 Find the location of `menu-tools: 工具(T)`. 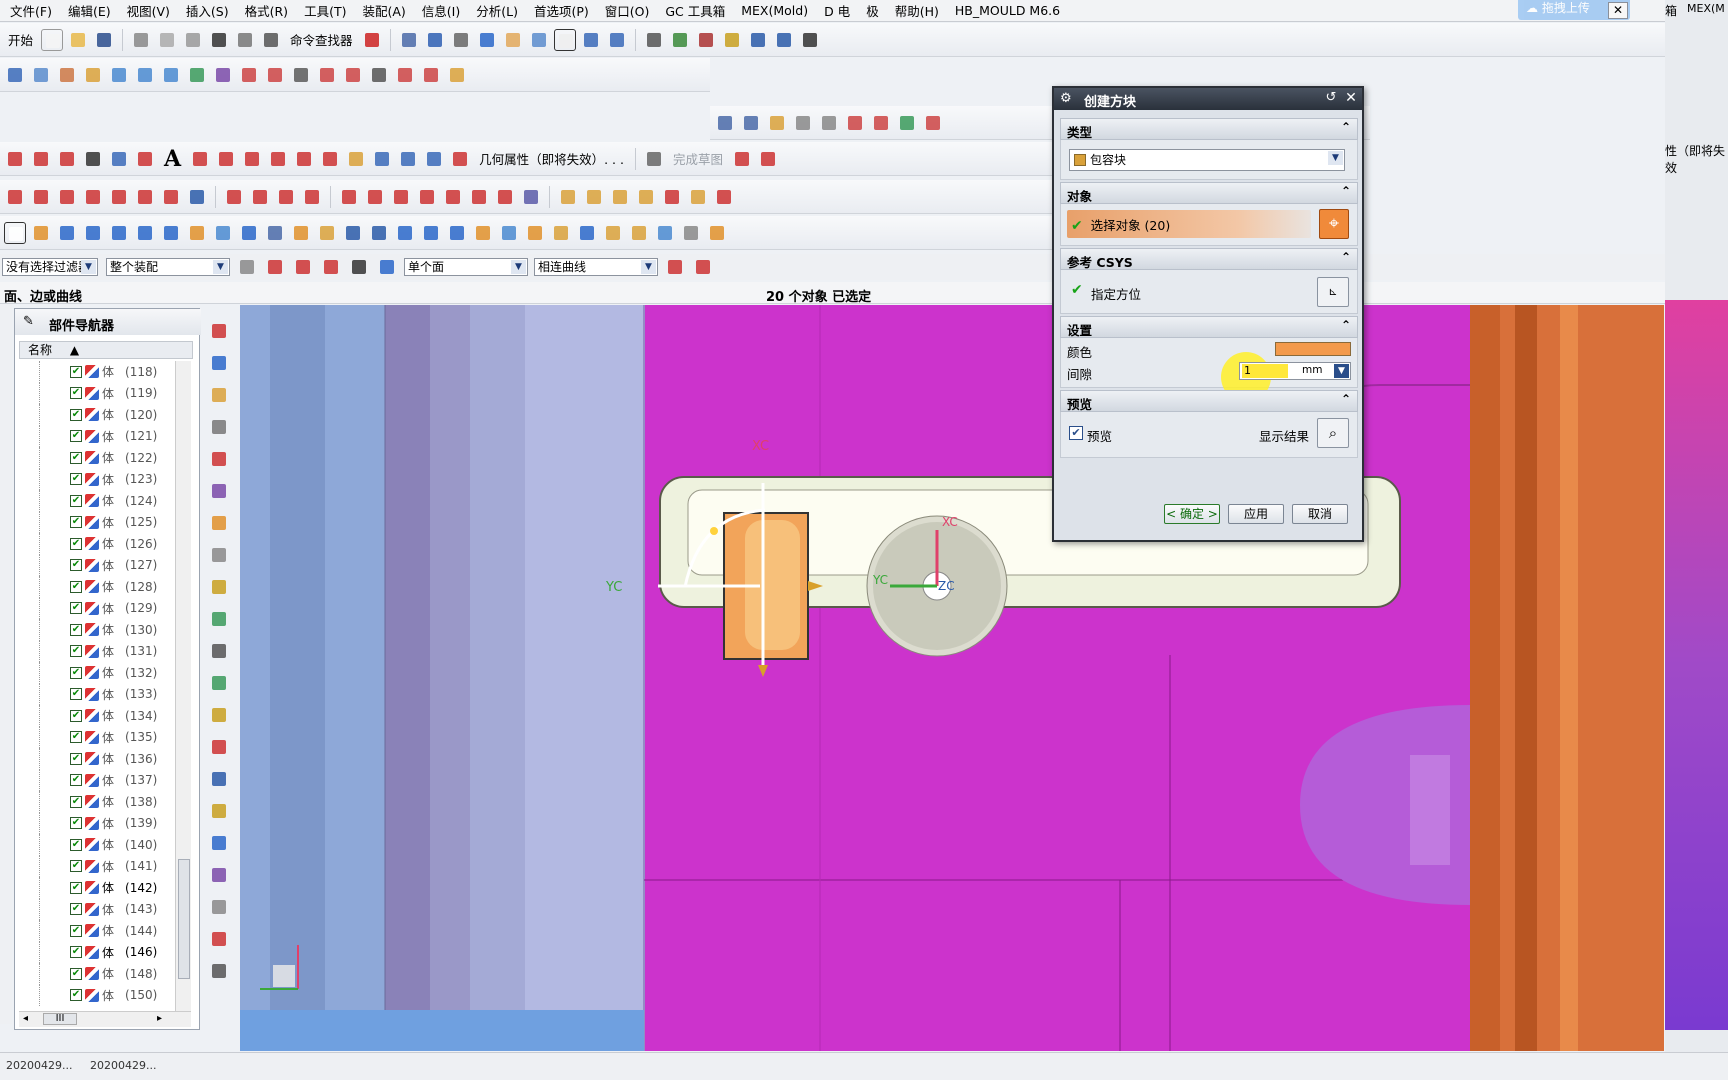

menu-tools: 工具(T) is located at coordinates (325, 10).